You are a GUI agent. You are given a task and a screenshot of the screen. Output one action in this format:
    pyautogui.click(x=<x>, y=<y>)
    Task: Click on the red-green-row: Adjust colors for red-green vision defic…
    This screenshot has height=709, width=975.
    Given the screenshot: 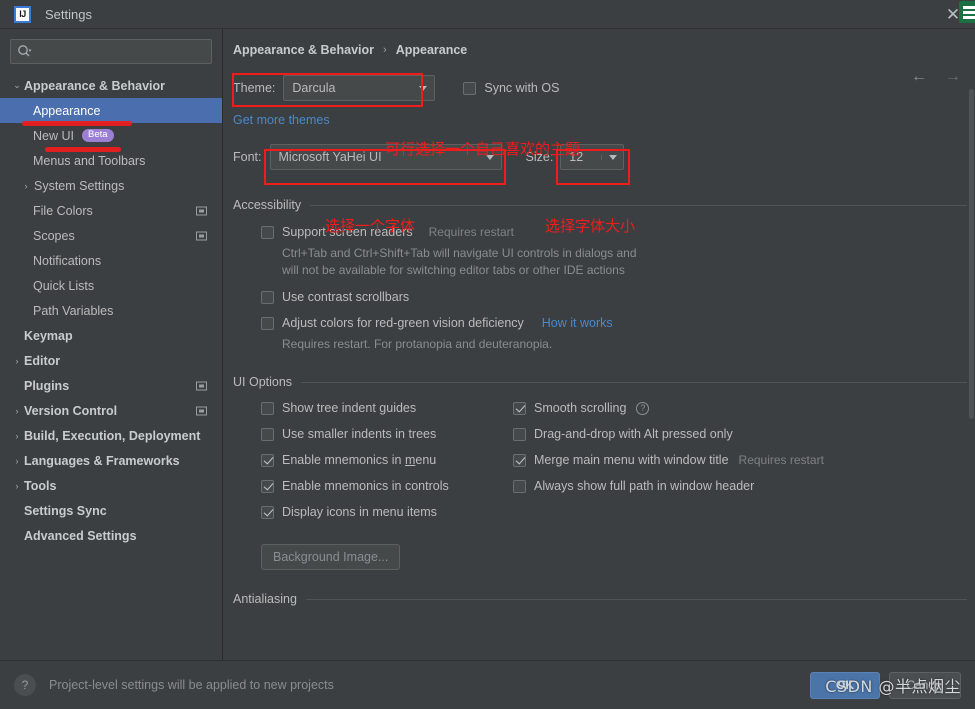 What is the action you would take?
    pyautogui.click(x=618, y=323)
    